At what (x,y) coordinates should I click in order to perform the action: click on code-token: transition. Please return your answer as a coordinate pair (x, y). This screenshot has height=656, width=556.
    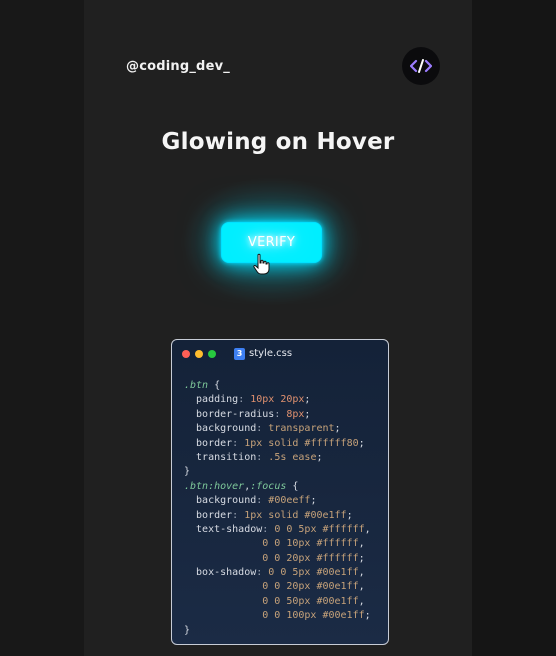
    Looking at the image, I should click on (220, 457).